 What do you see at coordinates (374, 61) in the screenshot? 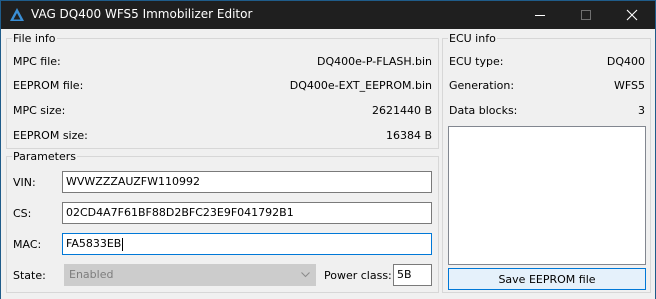
I see `mpc-file-value: DQ400e-P-FLASH.bin` at bounding box center [374, 61].